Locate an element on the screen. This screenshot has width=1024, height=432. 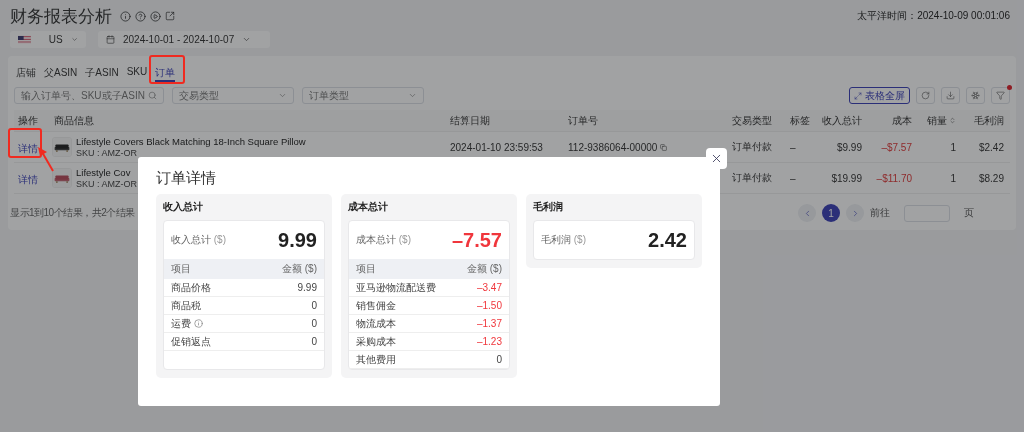
item-value: –1.50 is located at coordinates (489, 305).